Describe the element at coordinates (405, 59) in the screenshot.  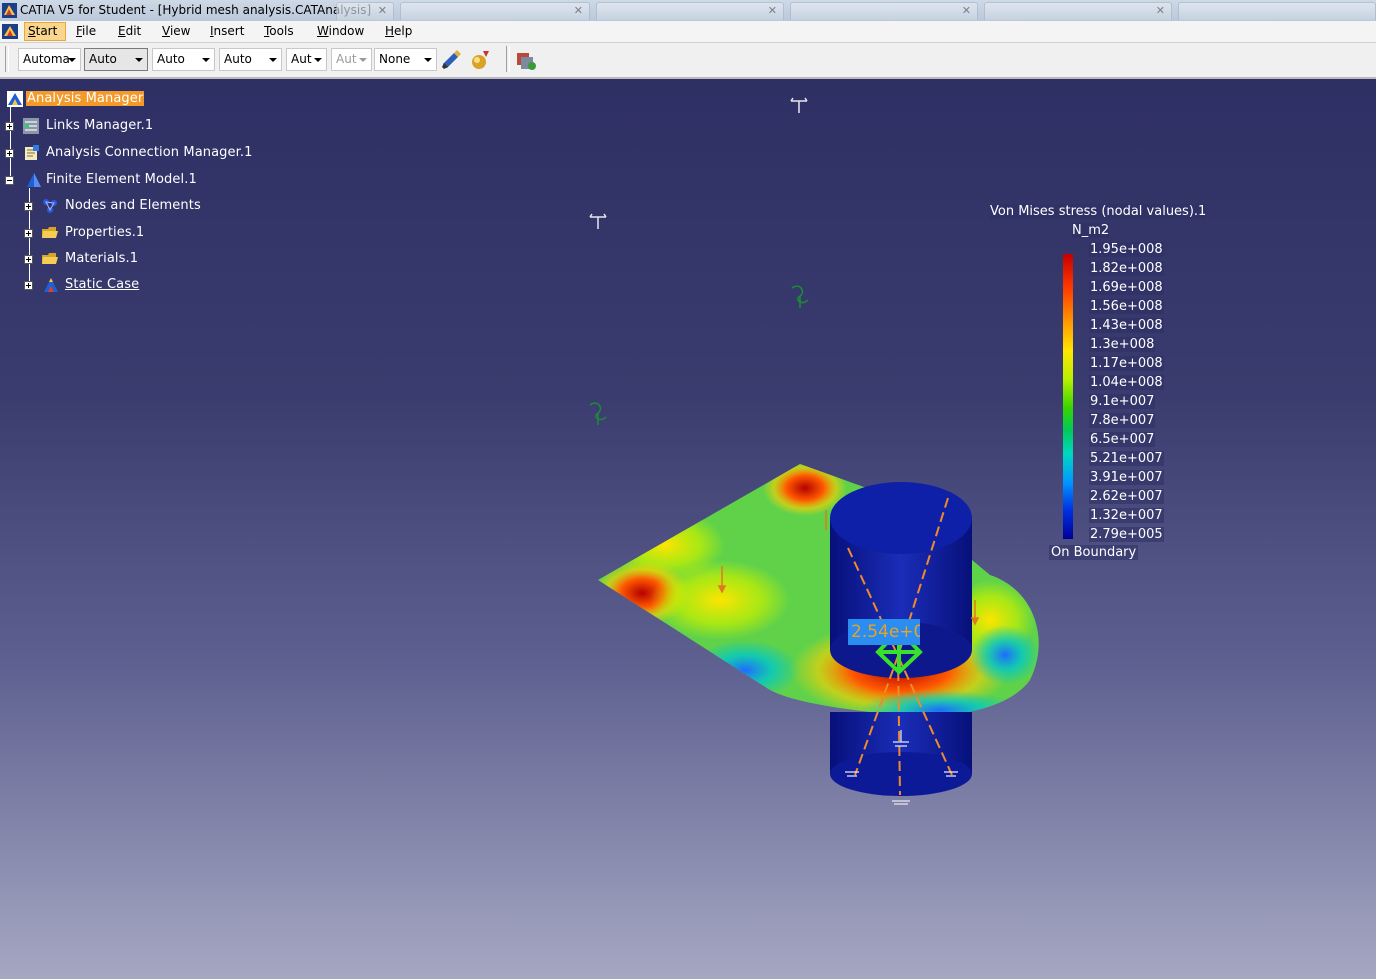
I see `combo-box: None` at that location.